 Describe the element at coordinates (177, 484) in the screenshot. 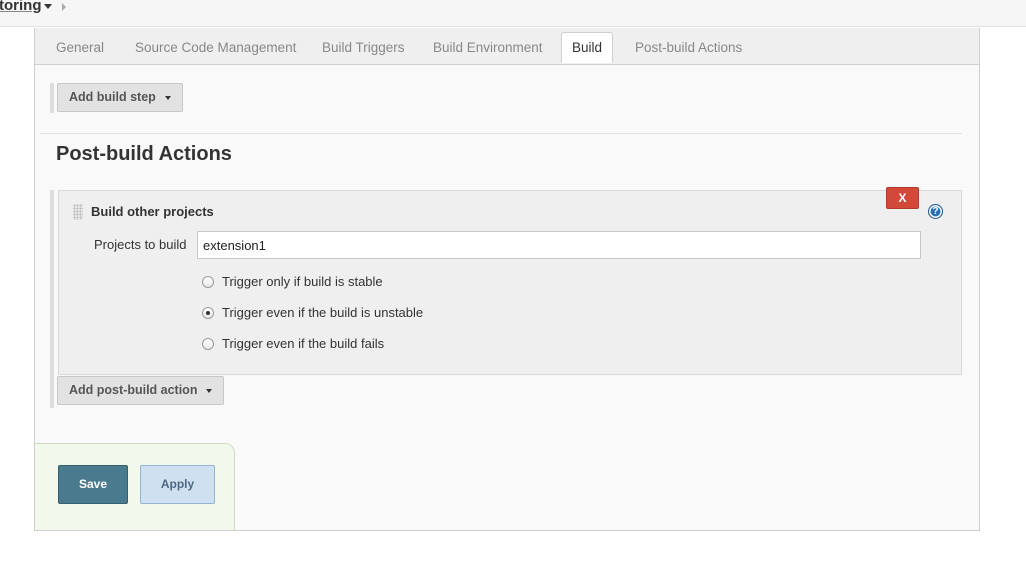

I see `apply-button: Apply` at that location.